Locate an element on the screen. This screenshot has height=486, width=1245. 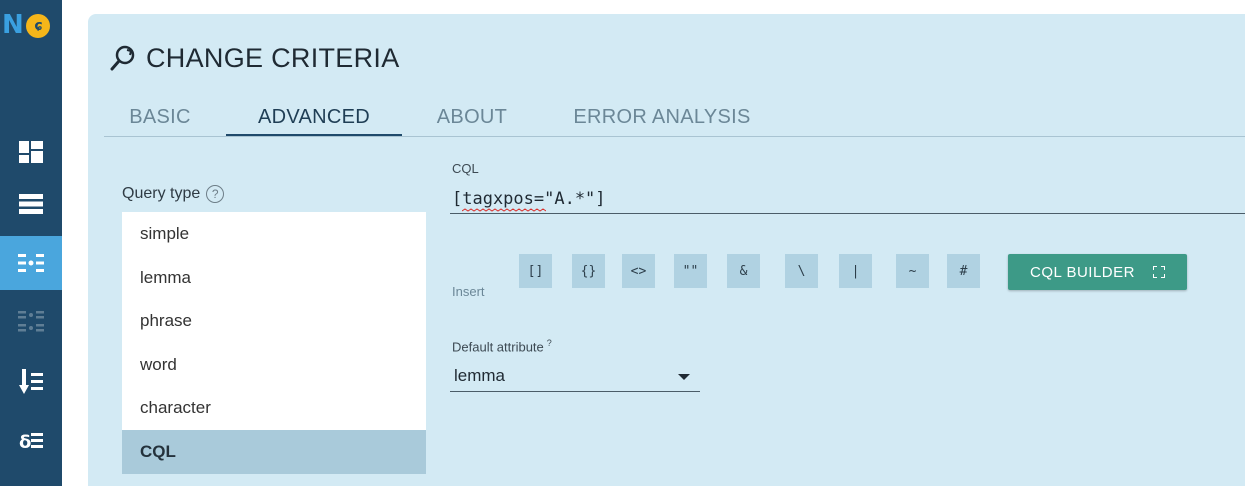
query-type-option-phrase: phrase is located at coordinates (274, 321).